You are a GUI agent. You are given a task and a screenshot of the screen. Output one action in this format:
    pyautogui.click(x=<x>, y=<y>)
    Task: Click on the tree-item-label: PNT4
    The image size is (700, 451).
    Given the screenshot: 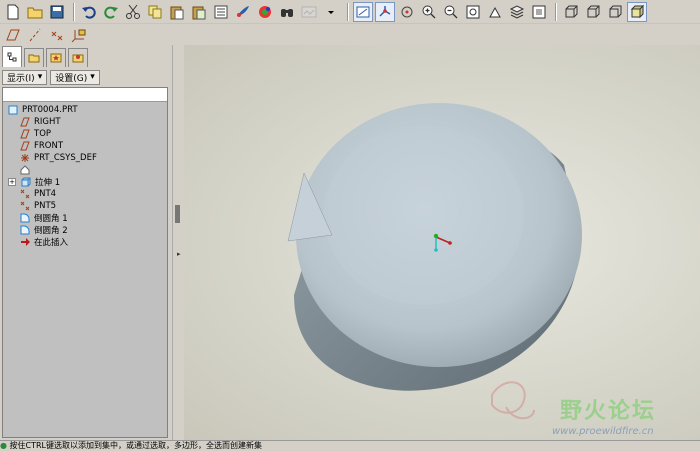 What is the action you would take?
    pyautogui.click(x=45, y=194)
    